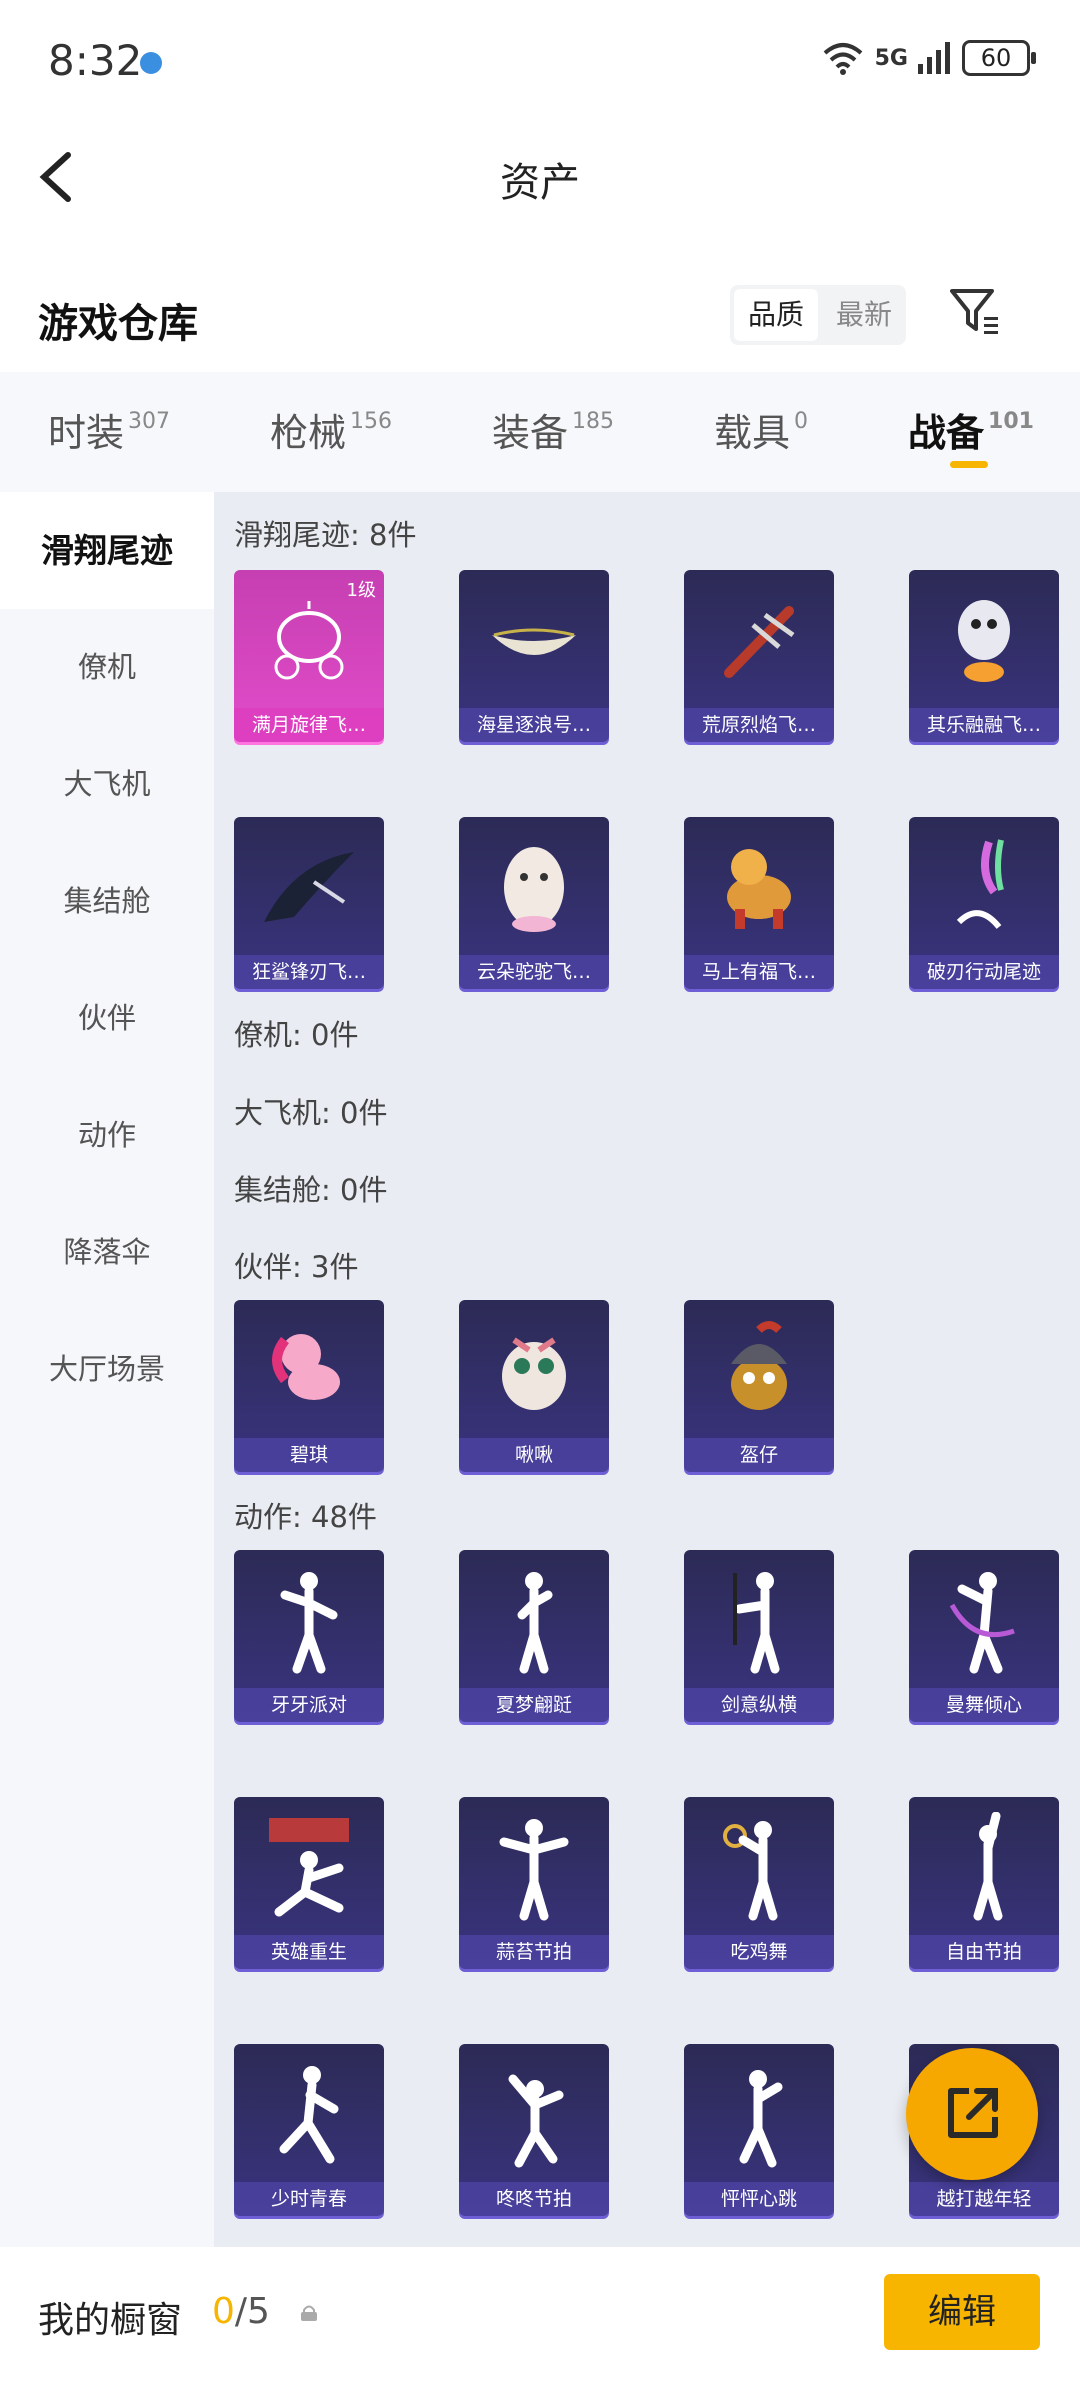  I want to click on tab-equipment: 装备 185, so click(553, 429).